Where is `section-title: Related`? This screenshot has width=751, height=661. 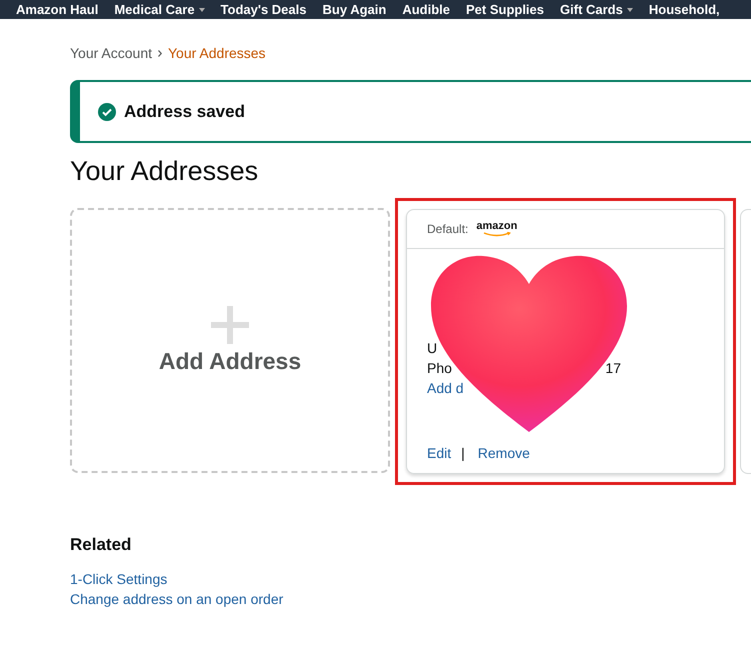
section-title: Related is located at coordinates (101, 545).